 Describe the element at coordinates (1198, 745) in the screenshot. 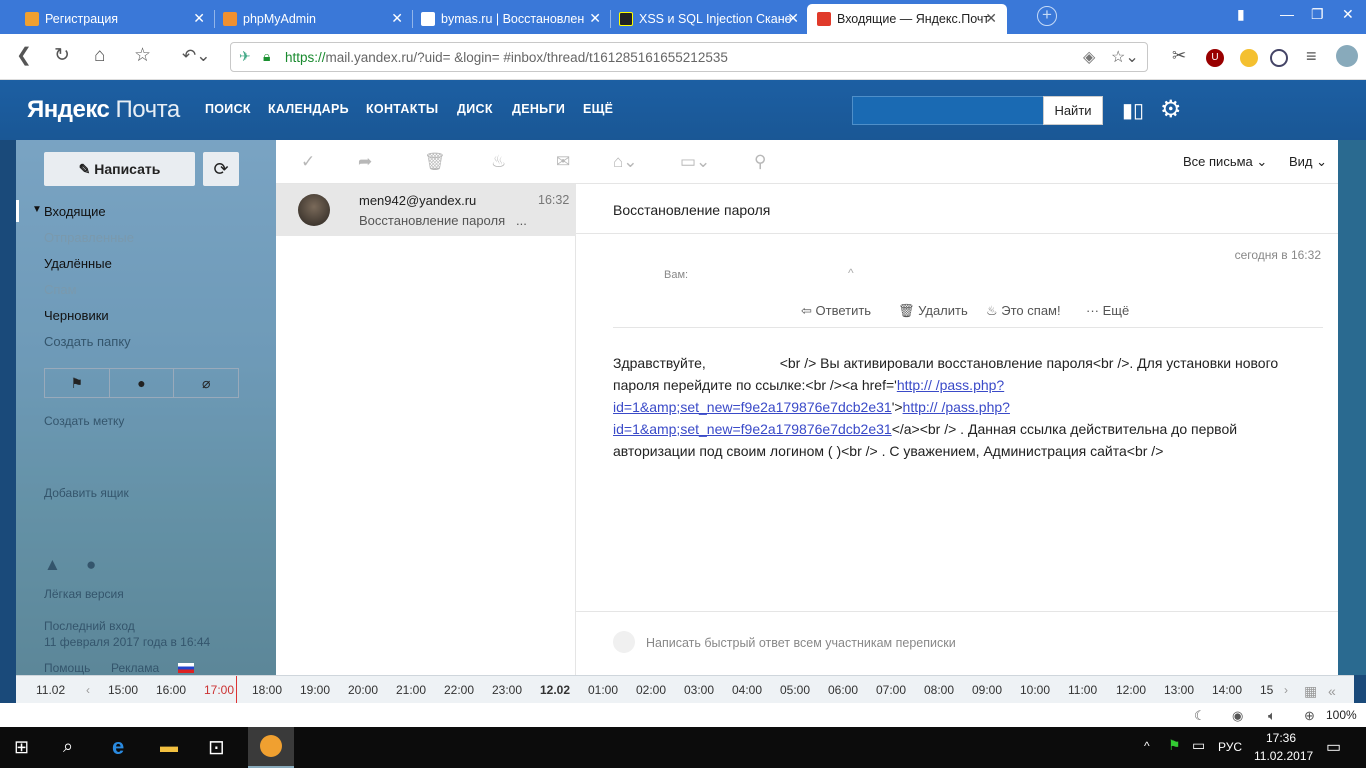

I see `network-icon: ▭` at that location.